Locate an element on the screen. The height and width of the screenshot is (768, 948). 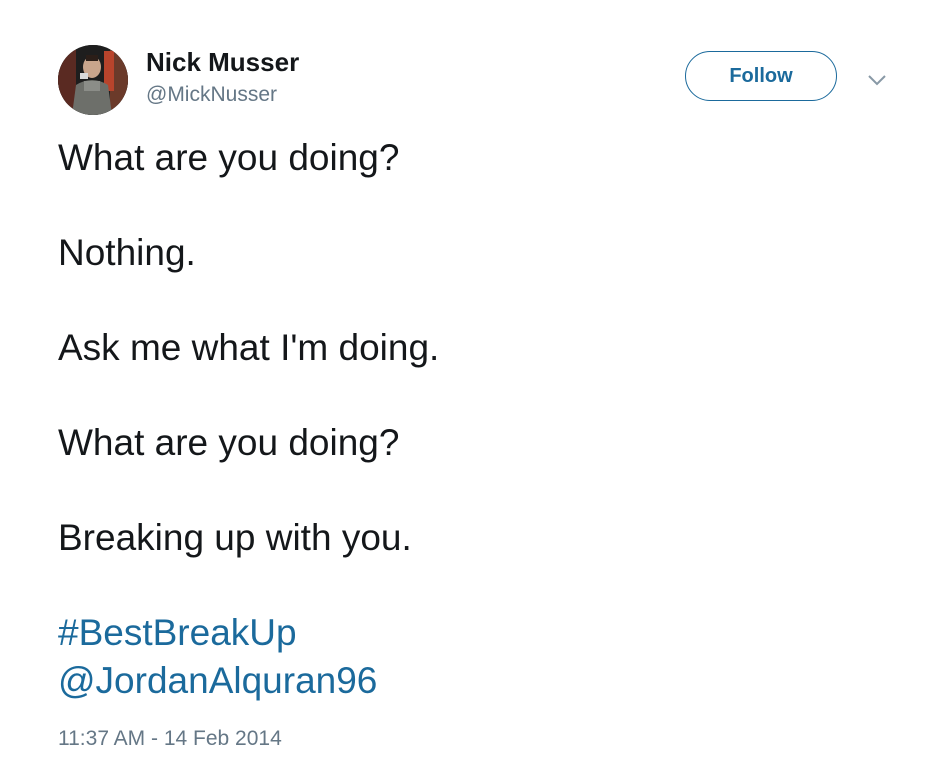
tweet-timestamp: 11:37 AM - 14 Feb 2014 is located at coordinates (170, 739).